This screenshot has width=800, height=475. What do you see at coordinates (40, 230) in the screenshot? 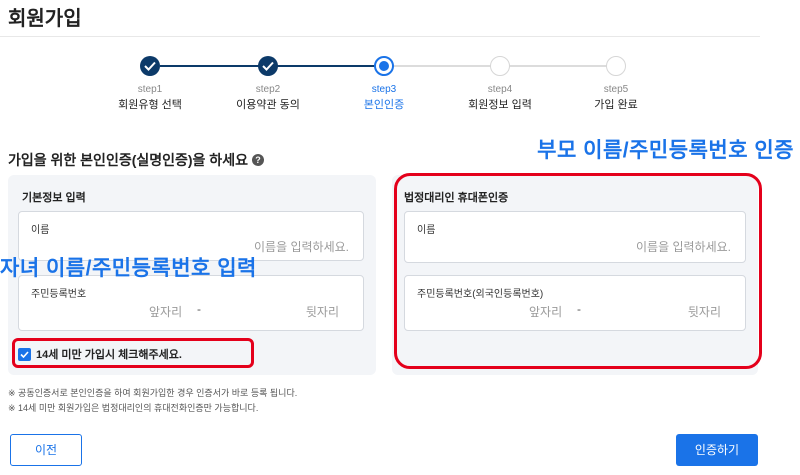
I see `child-name-label: 이름` at bounding box center [40, 230].